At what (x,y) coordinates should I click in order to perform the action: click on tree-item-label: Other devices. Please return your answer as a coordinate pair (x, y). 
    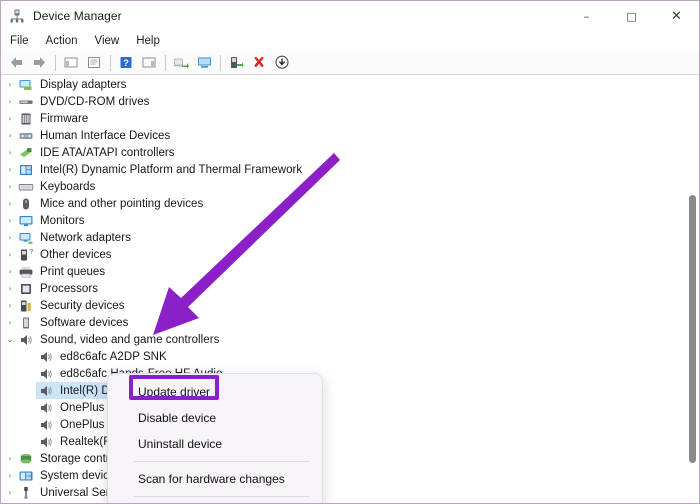
    Looking at the image, I should click on (76, 254).